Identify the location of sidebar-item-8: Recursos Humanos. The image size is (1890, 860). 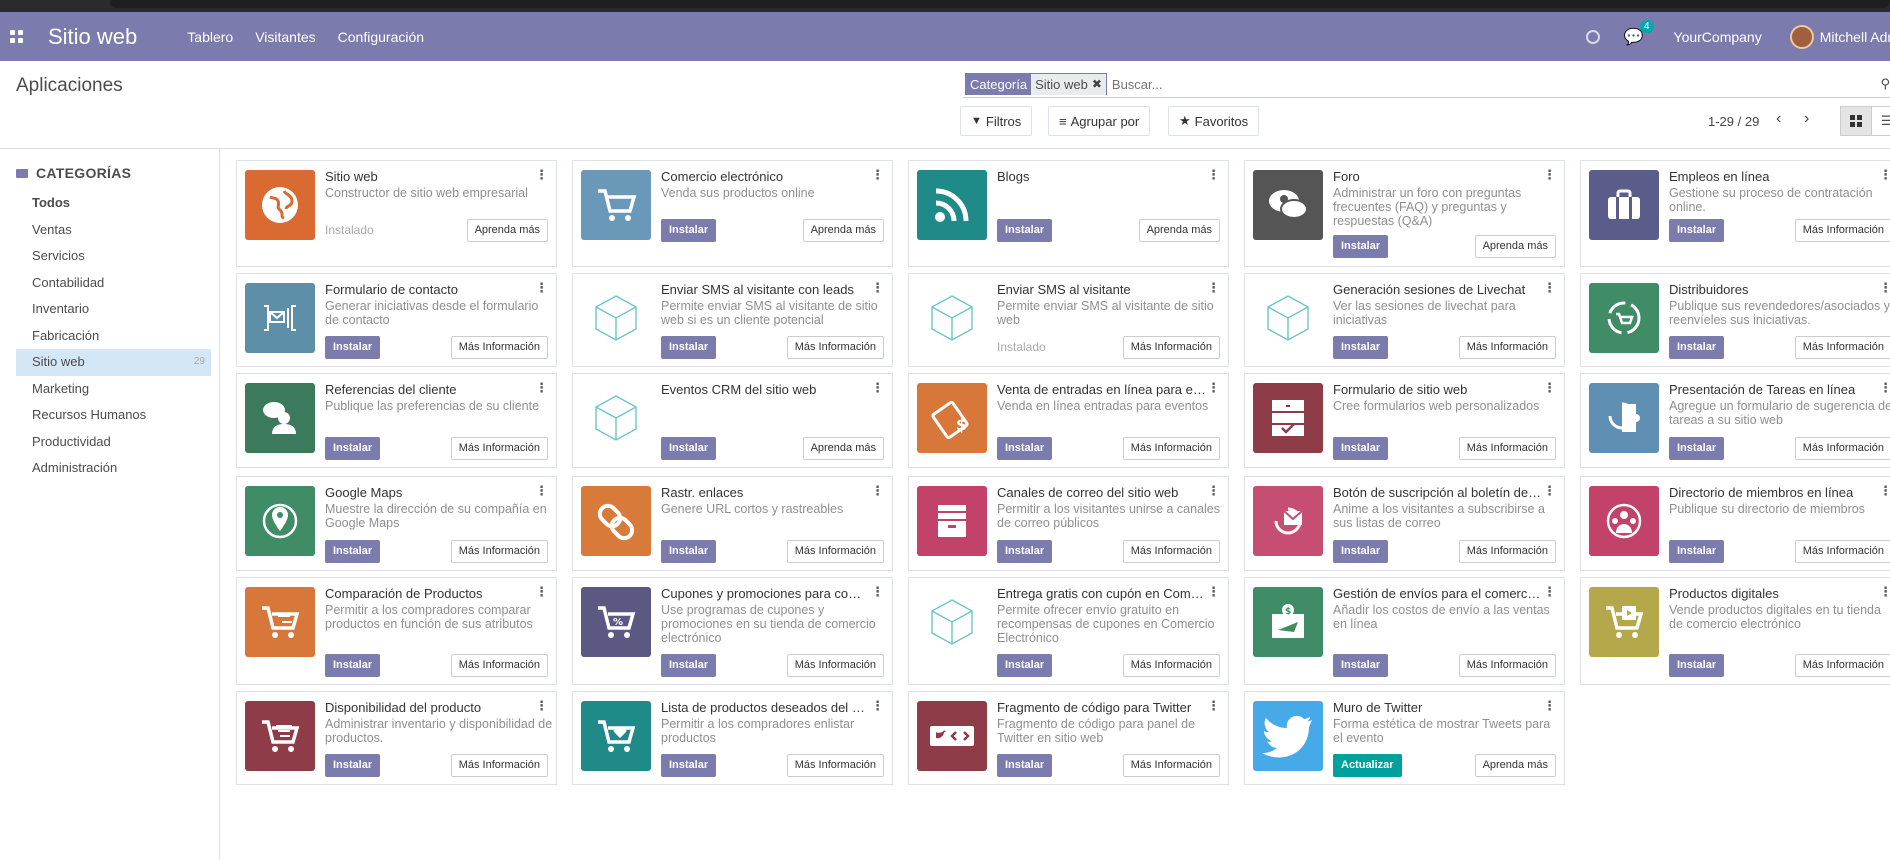
(113, 415).